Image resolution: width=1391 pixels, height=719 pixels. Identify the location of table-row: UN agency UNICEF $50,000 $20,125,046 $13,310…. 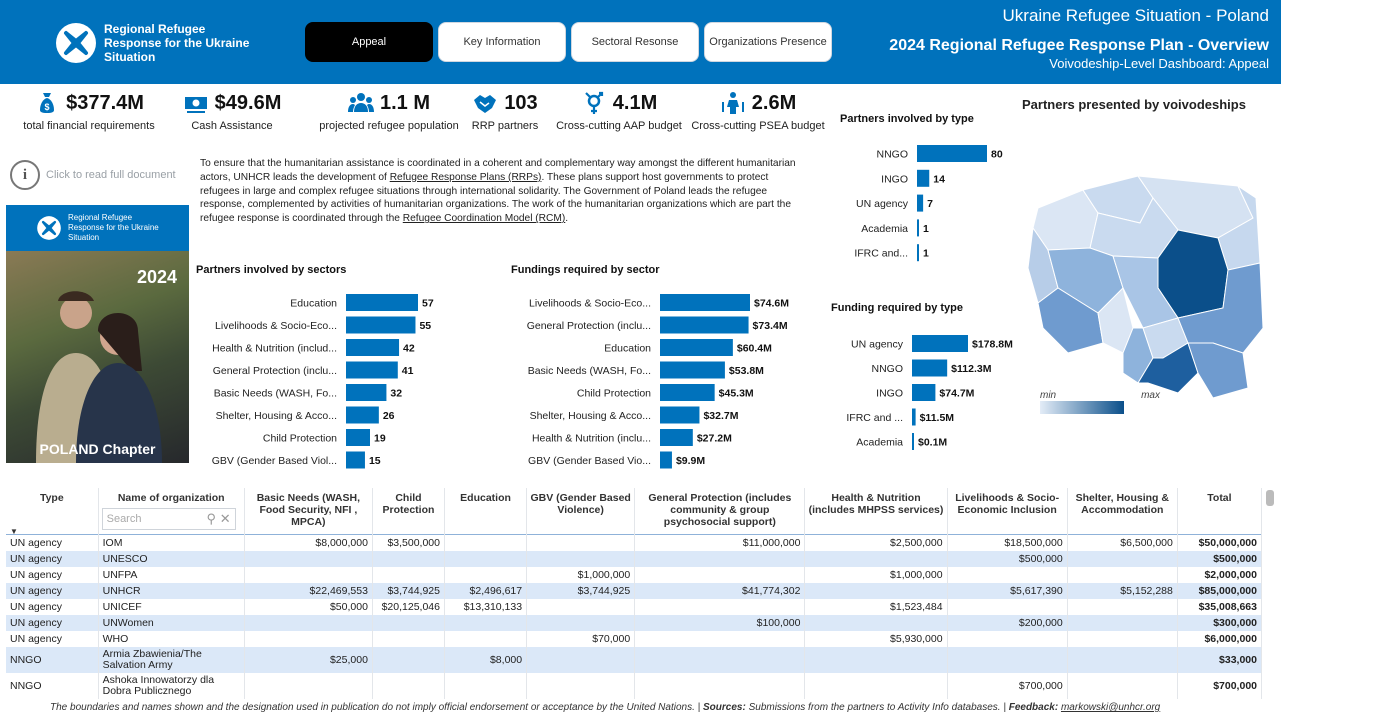
(634, 607).